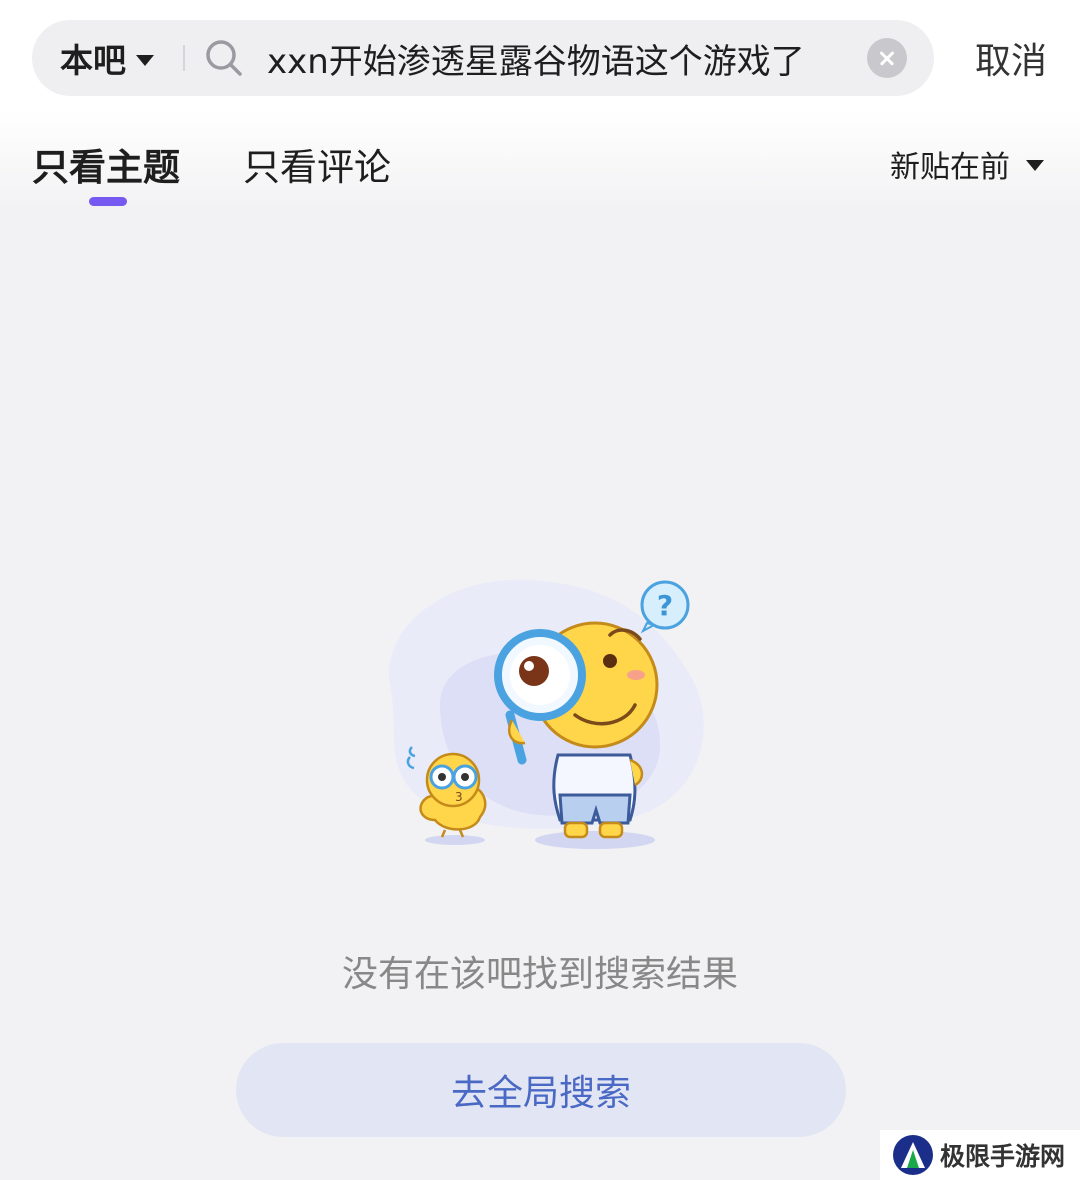 The width and height of the screenshot is (1080, 1180). I want to click on cancel-button: 取消, so click(1011, 58).